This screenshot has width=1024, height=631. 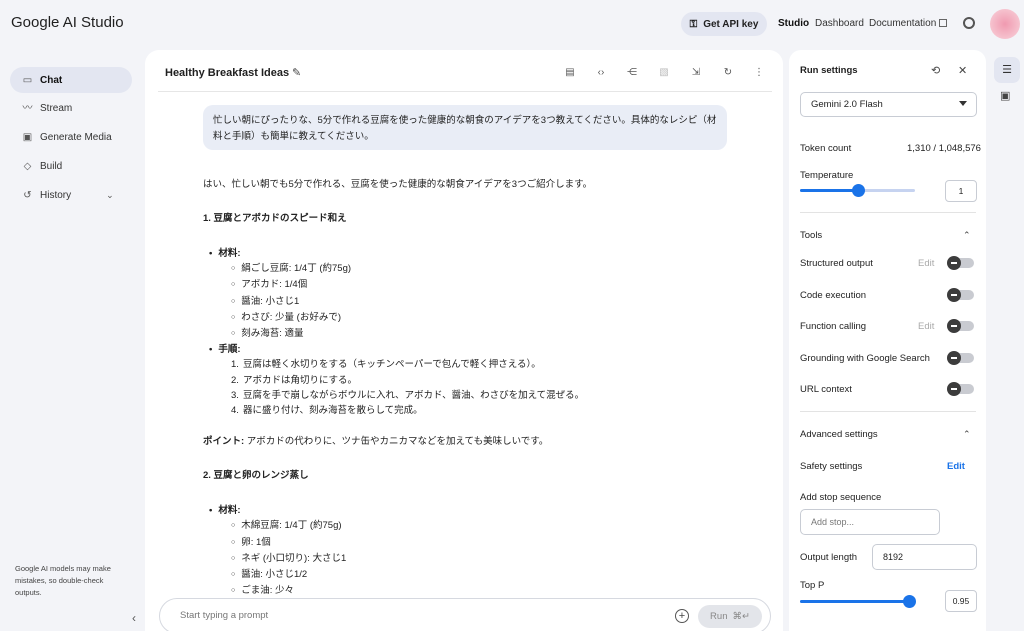 What do you see at coordinates (1005, 95) in the screenshot?
I see `media-gallery-icon: ▣` at bounding box center [1005, 95].